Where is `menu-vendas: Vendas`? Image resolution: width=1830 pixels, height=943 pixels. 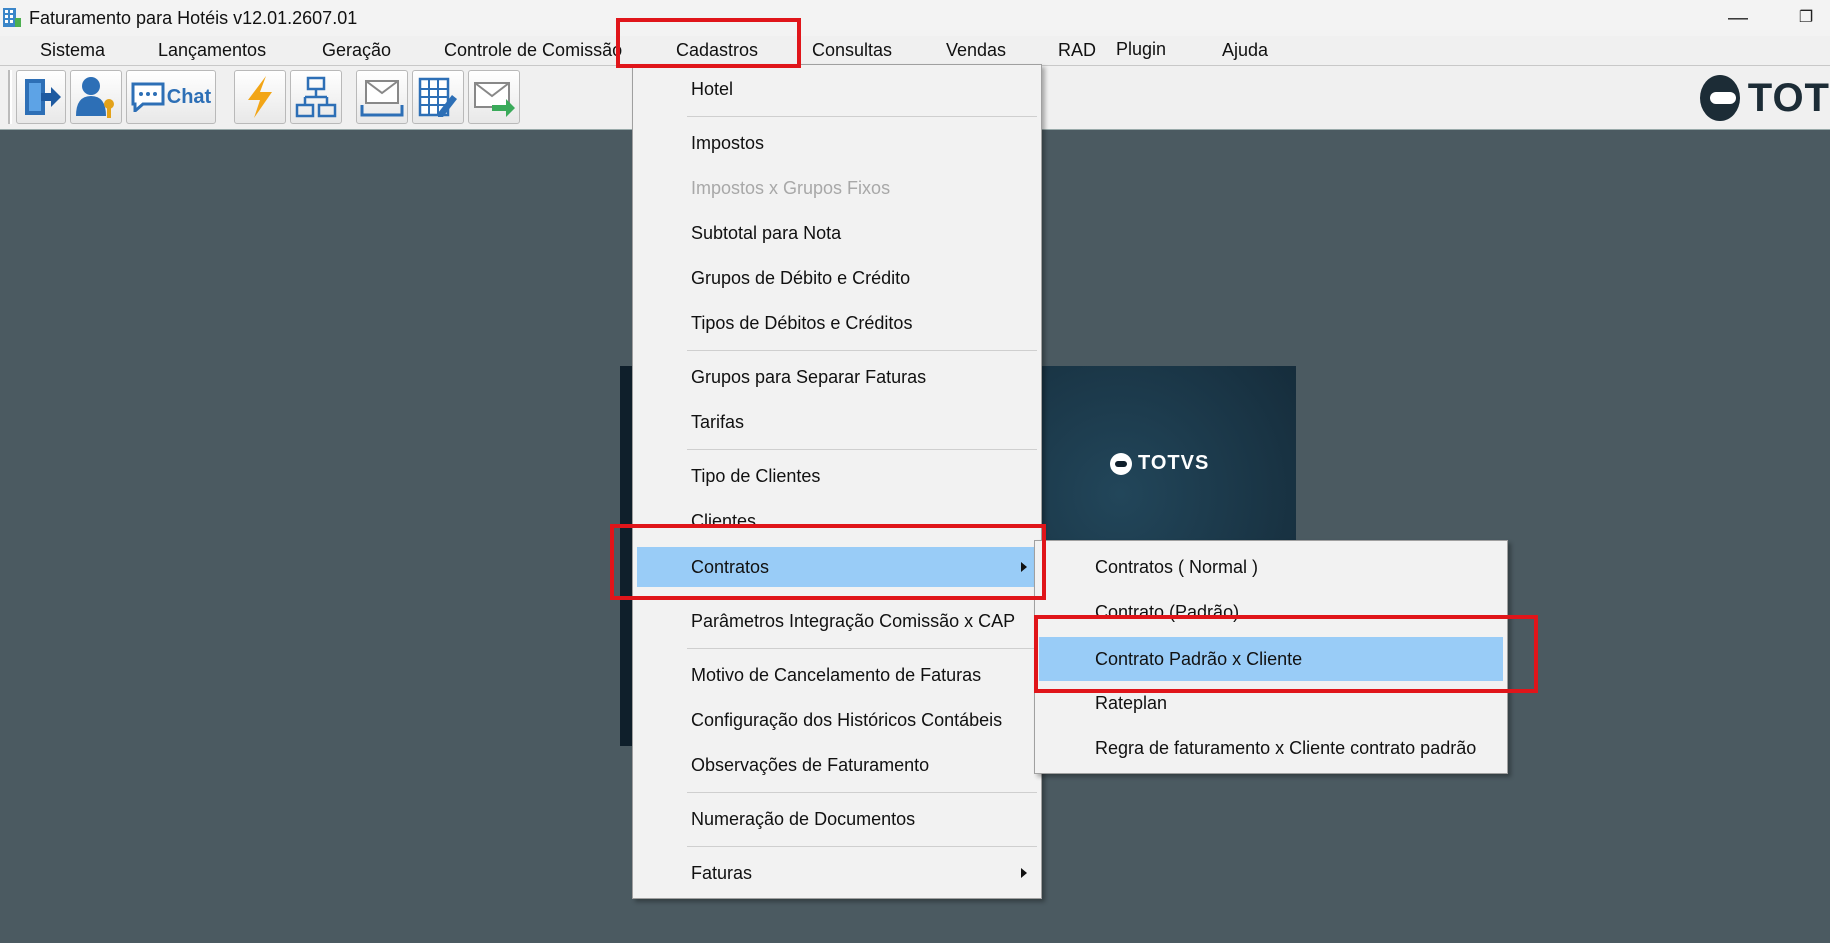
menu-vendas: Vendas is located at coordinates (976, 50).